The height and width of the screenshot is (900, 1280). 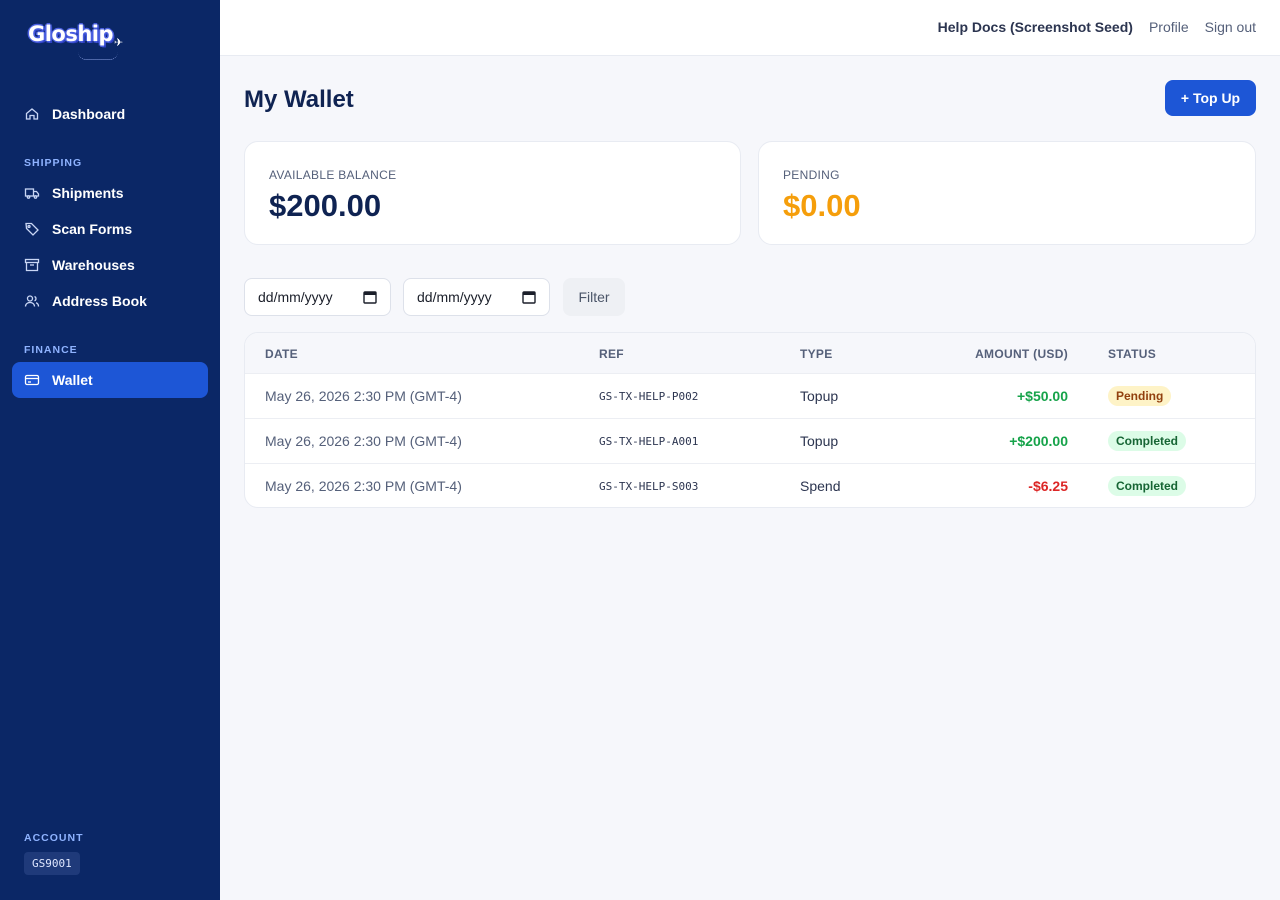 What do you see at coordinates (1140, 396) in the screenshot?
I see `status-badge: Pending` at bounding box center [1140, 396].